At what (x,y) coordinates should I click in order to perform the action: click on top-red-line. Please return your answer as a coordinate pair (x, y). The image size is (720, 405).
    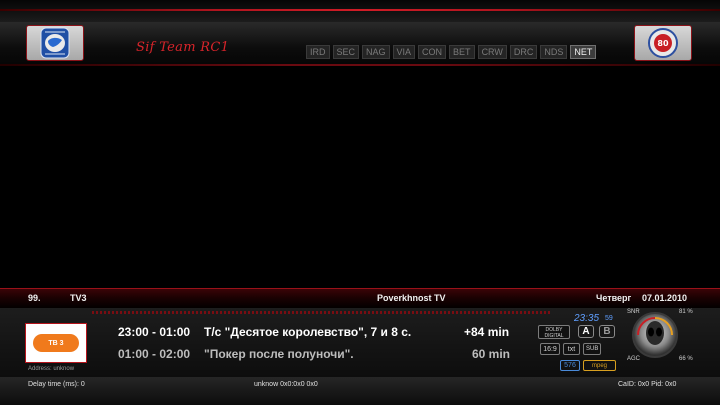
    Looking at the image, I should click on (360, 10).